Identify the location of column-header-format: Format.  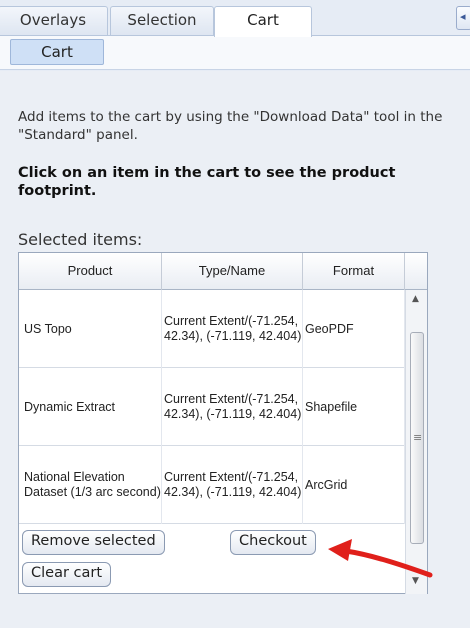
(354, 271).